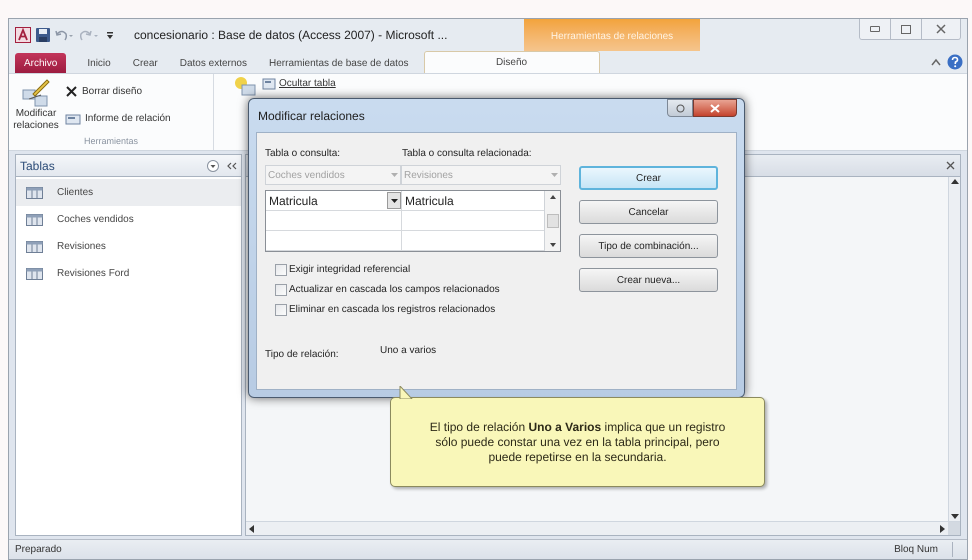 This screenshot has width=972, height=560. I want to click on pane-title: Tablas, so click(38, 166).